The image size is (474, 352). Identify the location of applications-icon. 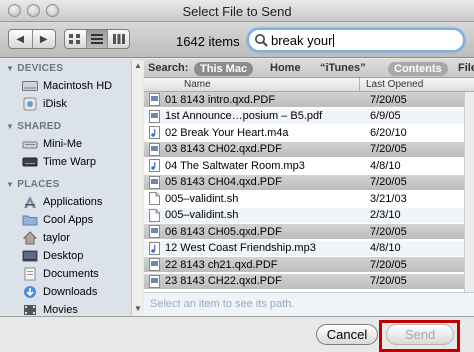
(30, 202).